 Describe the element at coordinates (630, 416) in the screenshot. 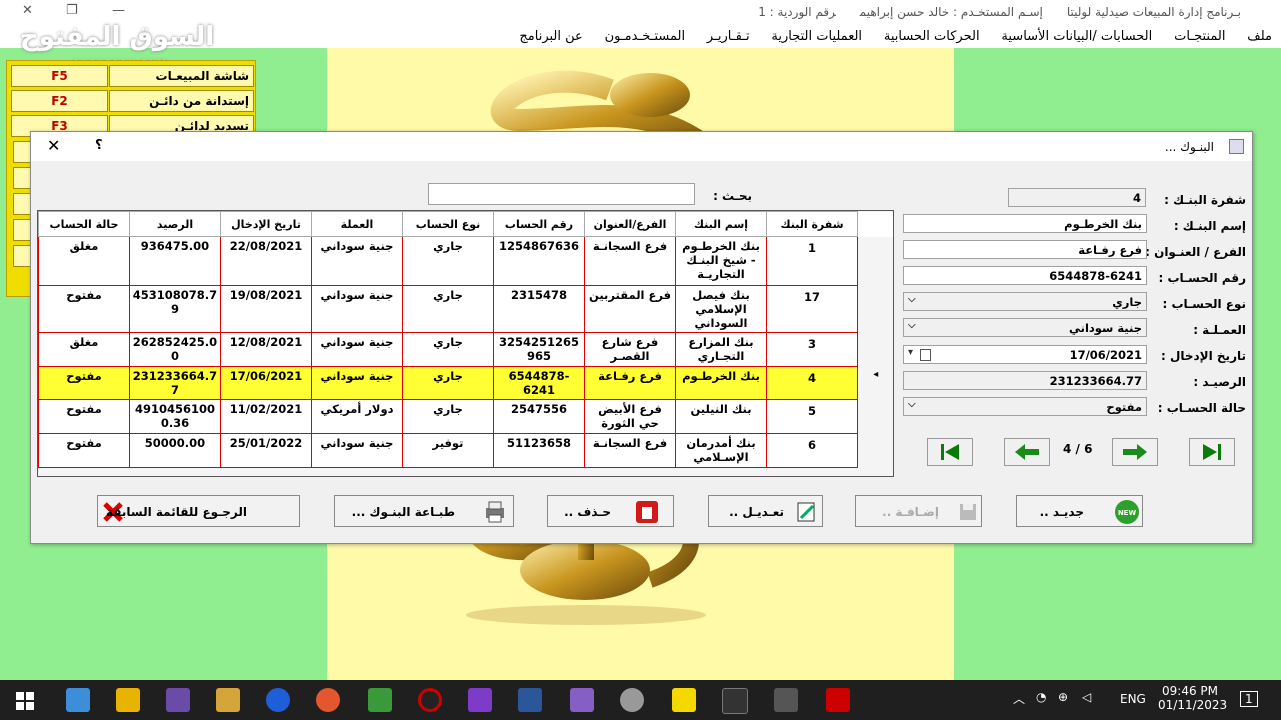

I see `table-cell: فرع الأبيض حي الثورة` at that location.